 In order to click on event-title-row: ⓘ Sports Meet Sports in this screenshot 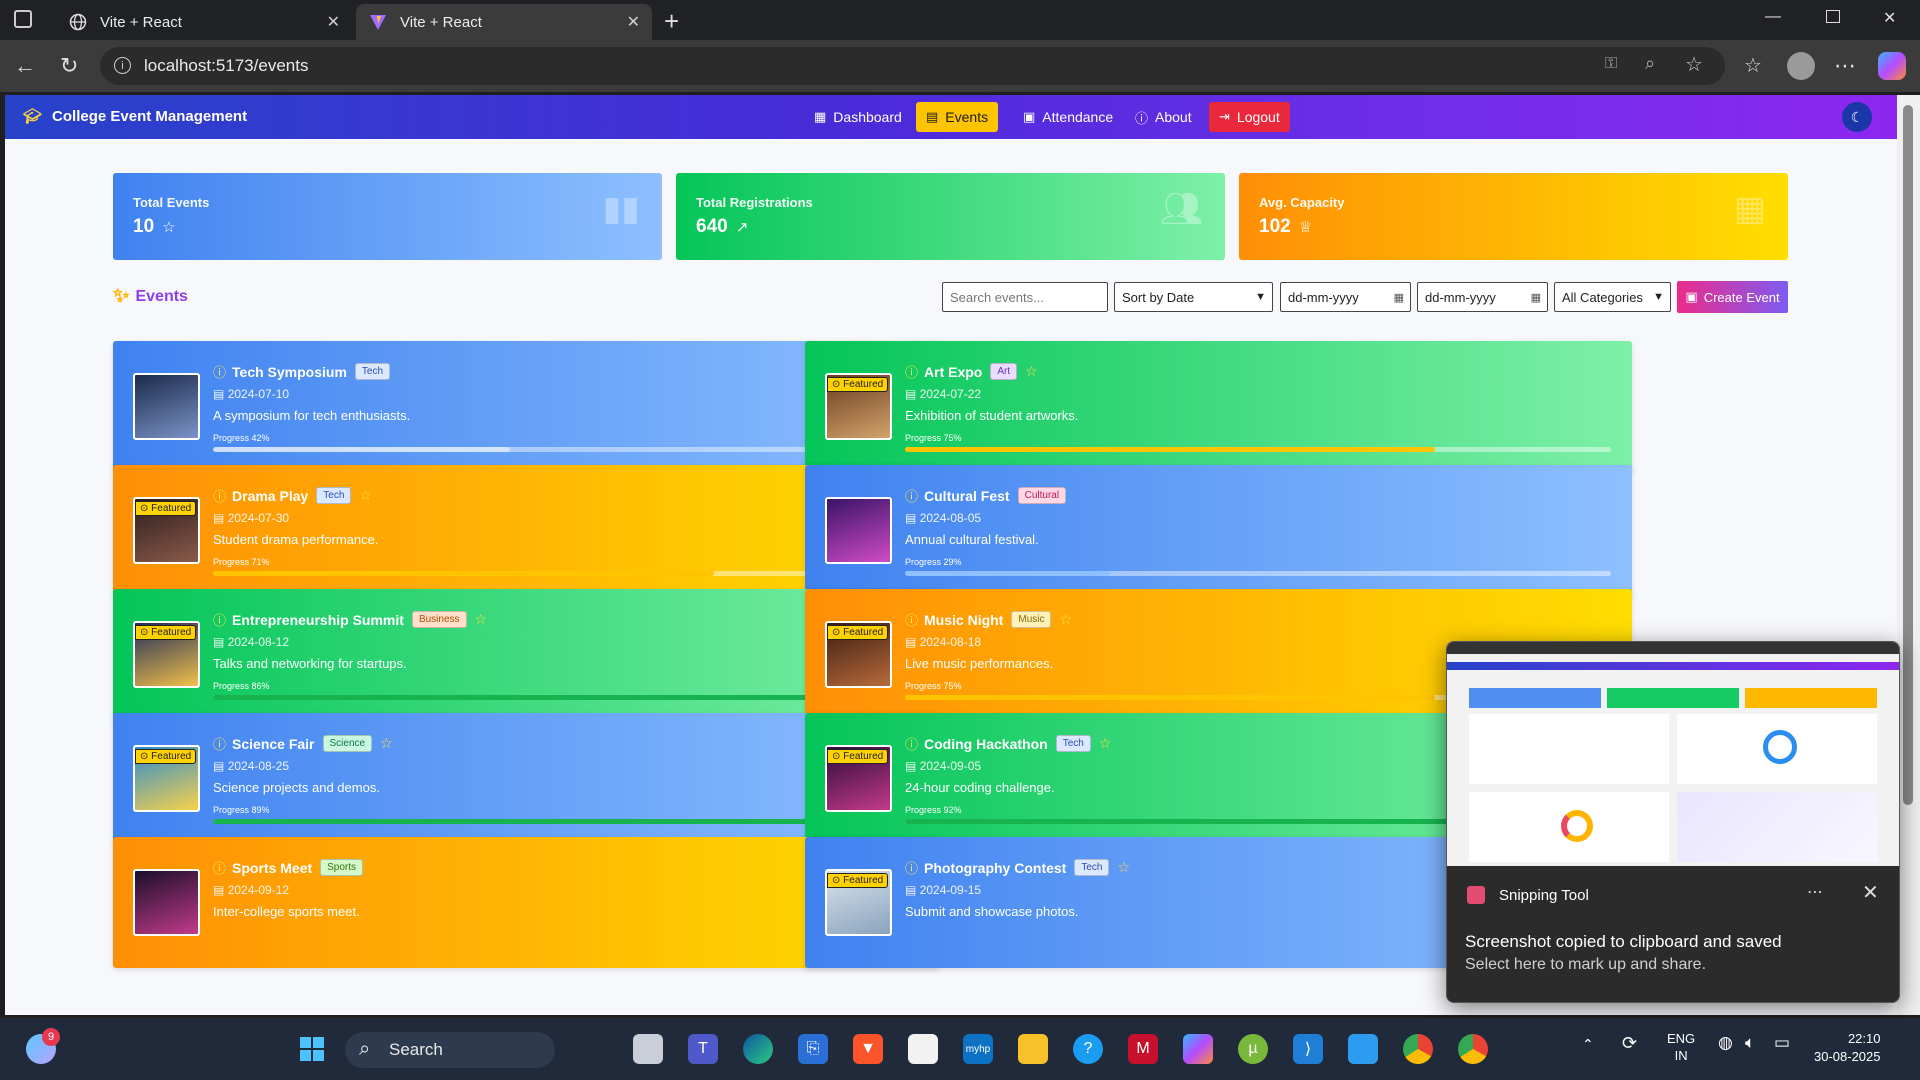, I will do `click(288, 867)`.